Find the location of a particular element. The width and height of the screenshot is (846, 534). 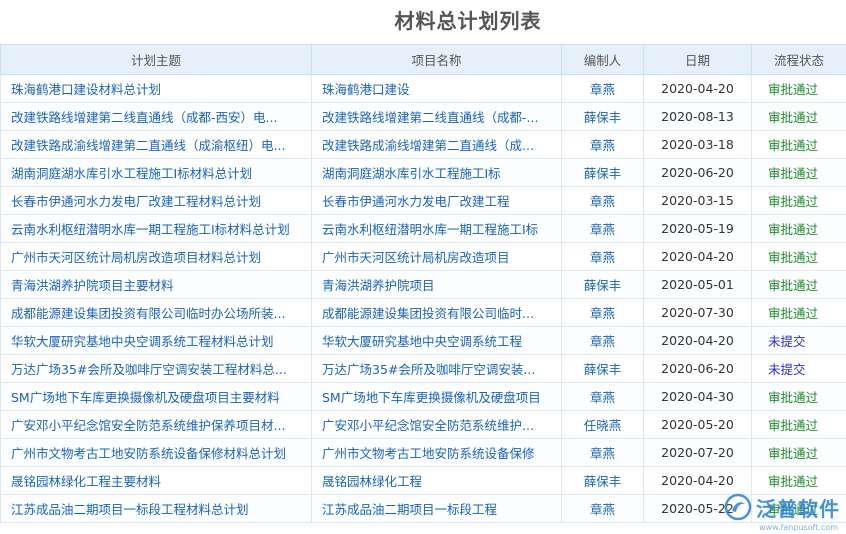

table-row: 晟铭园林绿化工程主要材料 晟铭园林绿化工程 薛保丰 2020-04-20 审批通过 is located at coordinates (423, 480).